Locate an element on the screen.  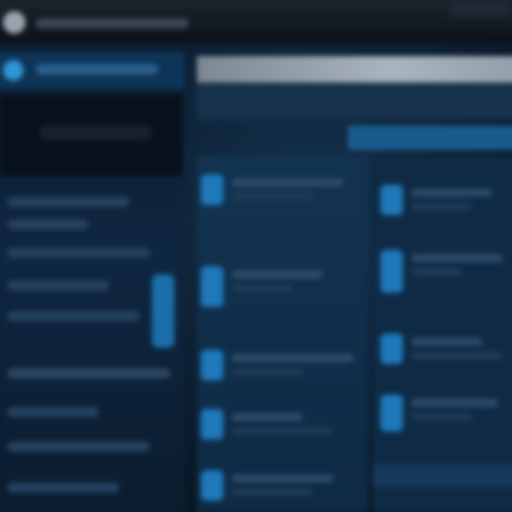
window-controls is located at coordinates (480, 9).